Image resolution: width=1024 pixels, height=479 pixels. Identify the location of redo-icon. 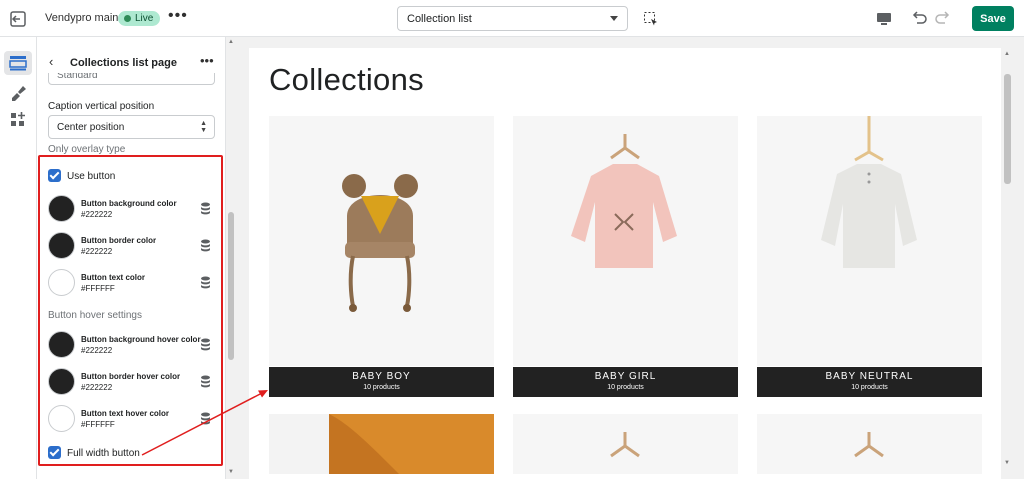
(943, 18).